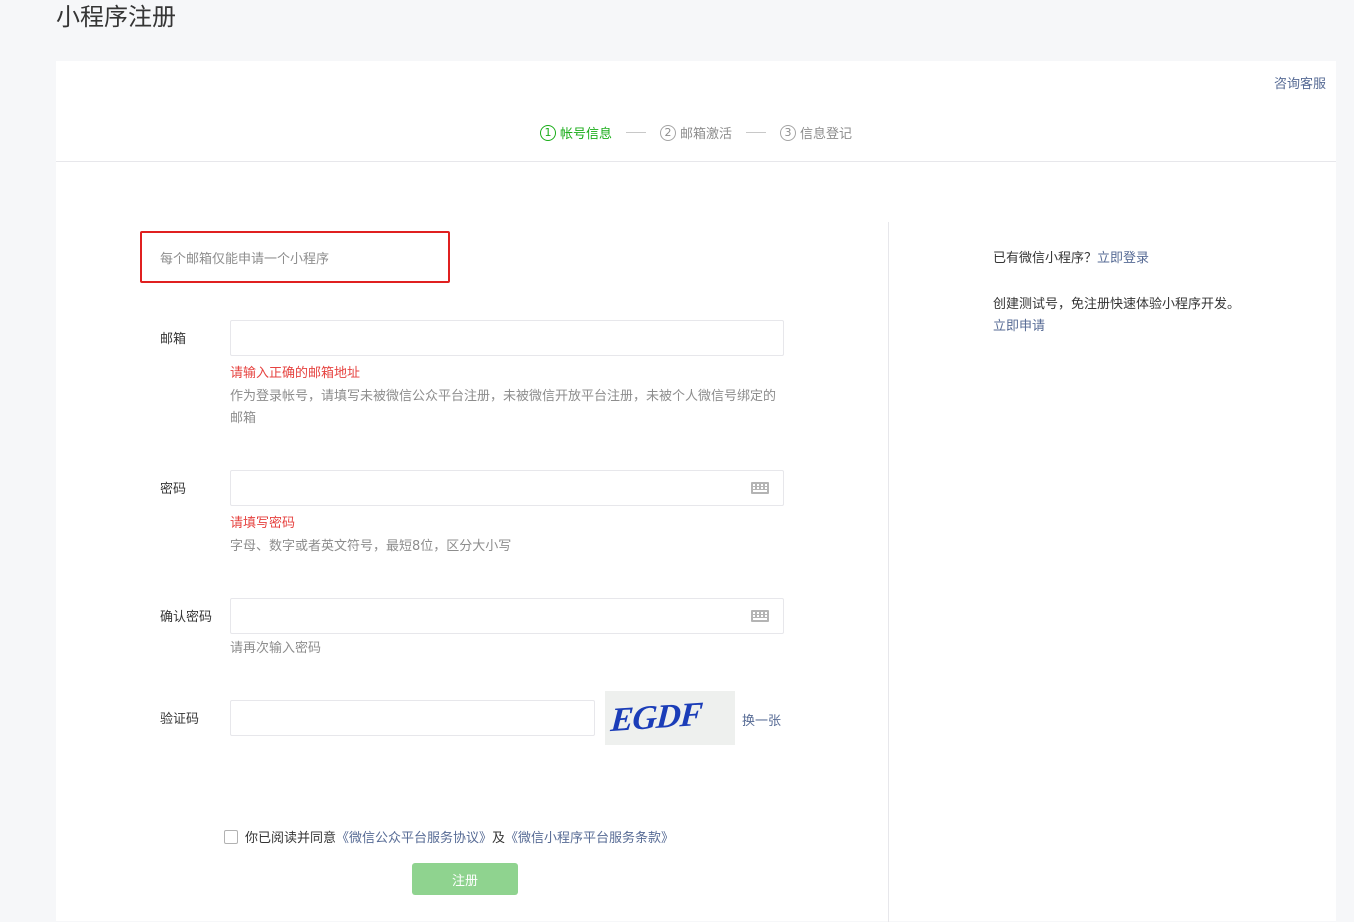 This screenshot has width=1354, height=922. Describe the element at coordinates (465, 879) in the screenshot. I see `register-button: 注册` at that location.